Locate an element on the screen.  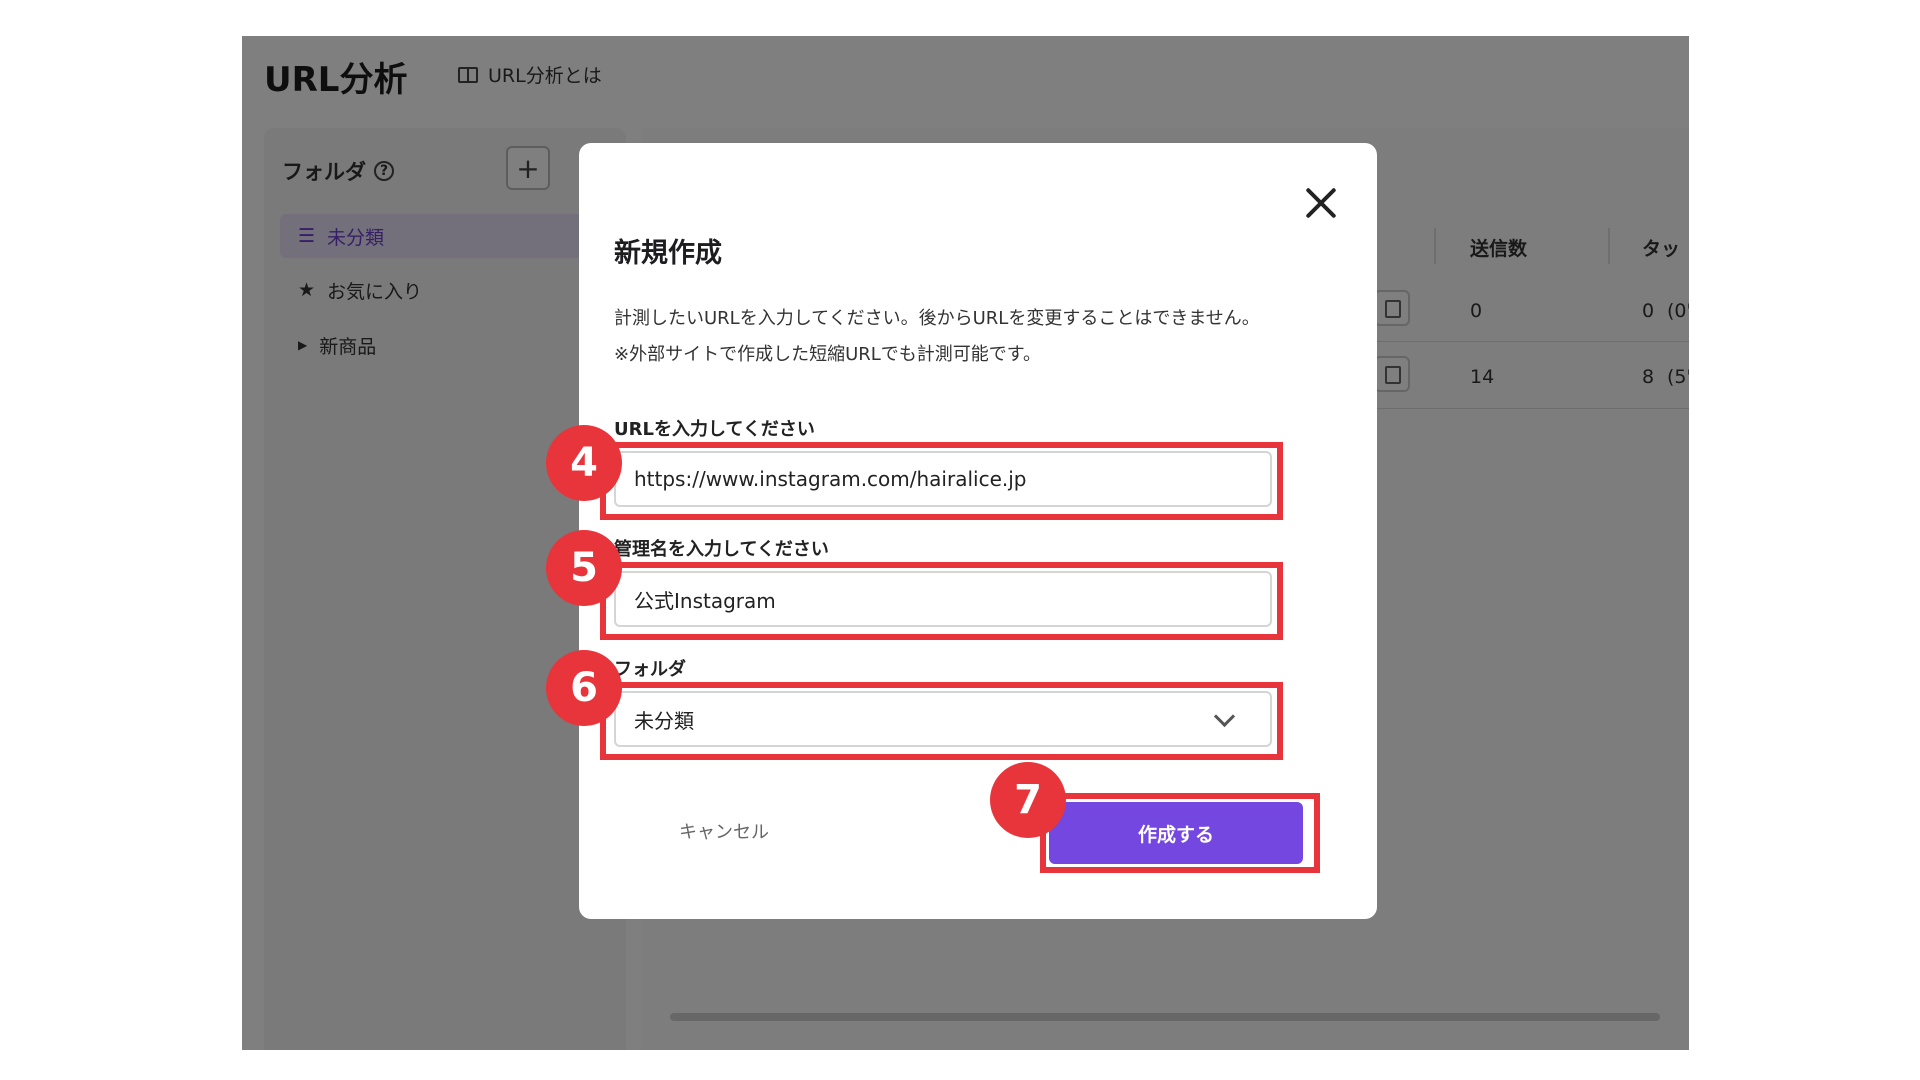
highlight-frame-create is located at coordinates (1180, 833).